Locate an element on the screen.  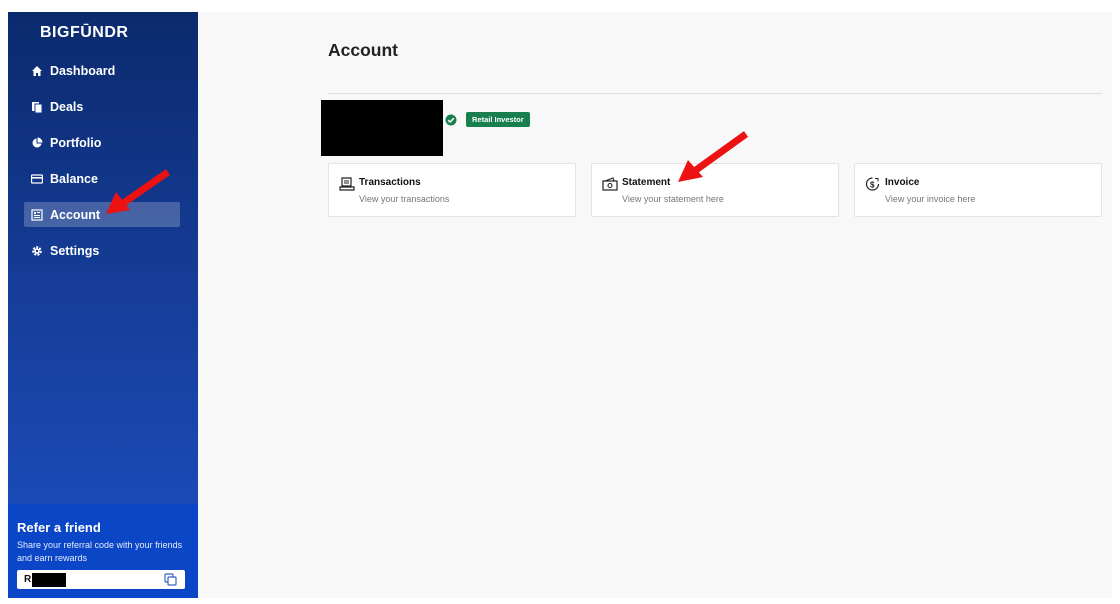
redacted-profile-name is located at coordinates (382, 128).